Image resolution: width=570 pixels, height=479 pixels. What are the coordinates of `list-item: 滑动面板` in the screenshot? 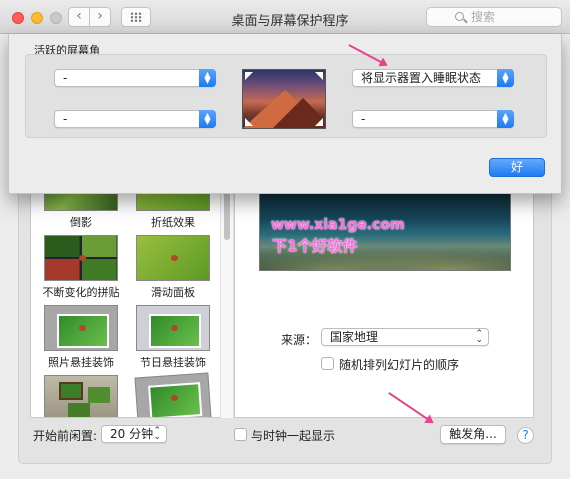 It's located at (173, 267).